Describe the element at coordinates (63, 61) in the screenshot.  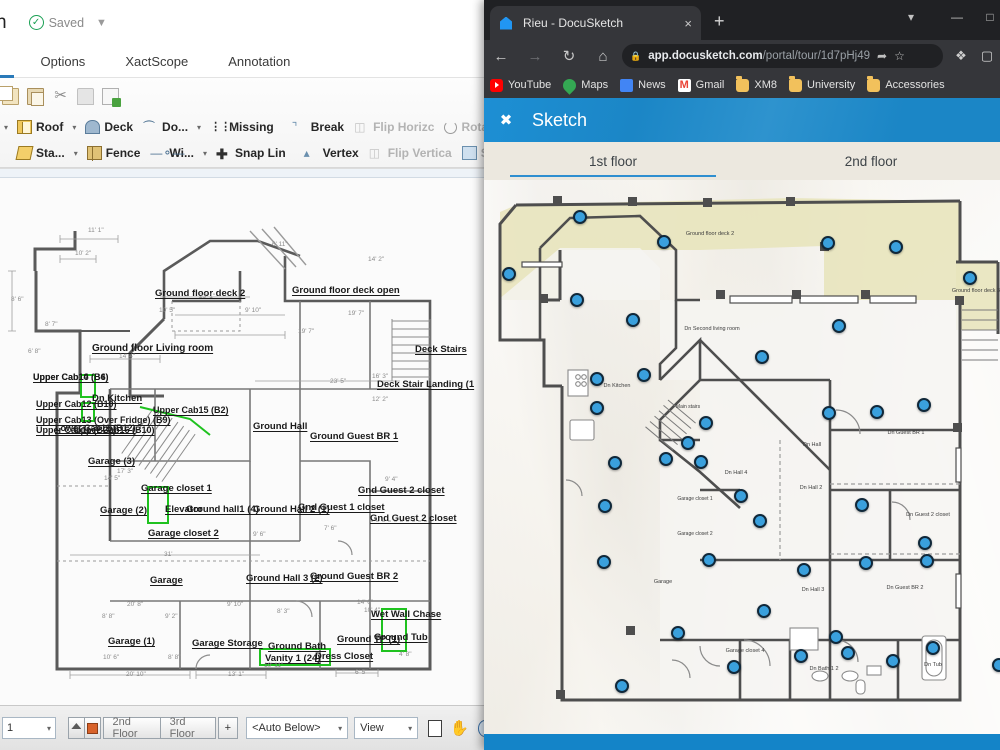
I see `menu-item-options: Options` at that location.